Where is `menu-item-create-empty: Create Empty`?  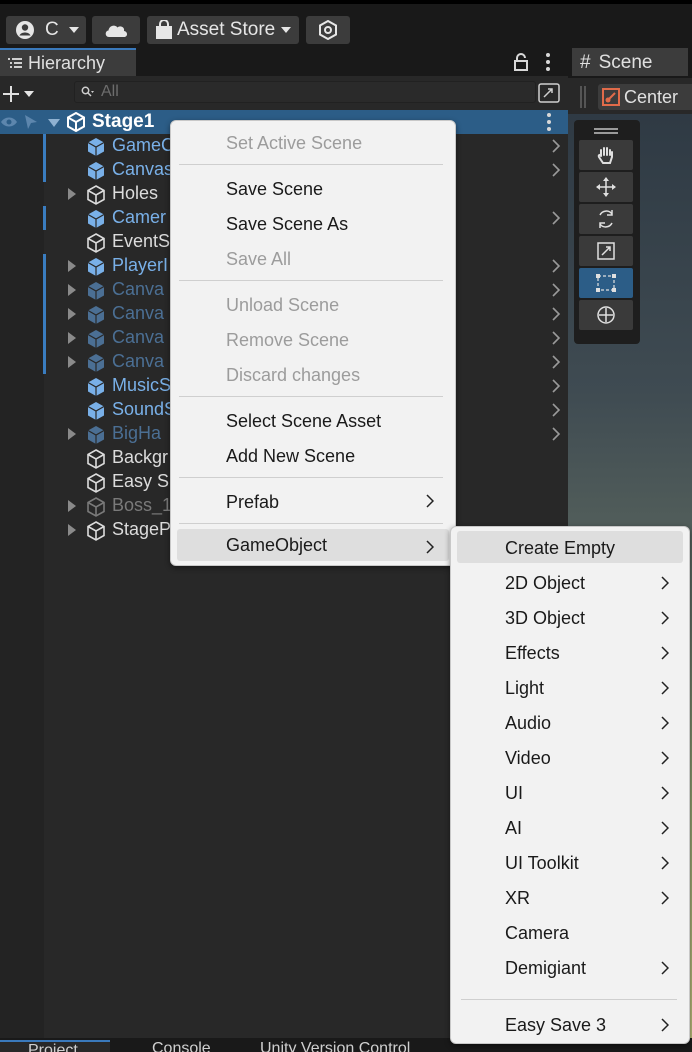
menu-item-create-empty: Create Empty is located at coordinates (560, 548).